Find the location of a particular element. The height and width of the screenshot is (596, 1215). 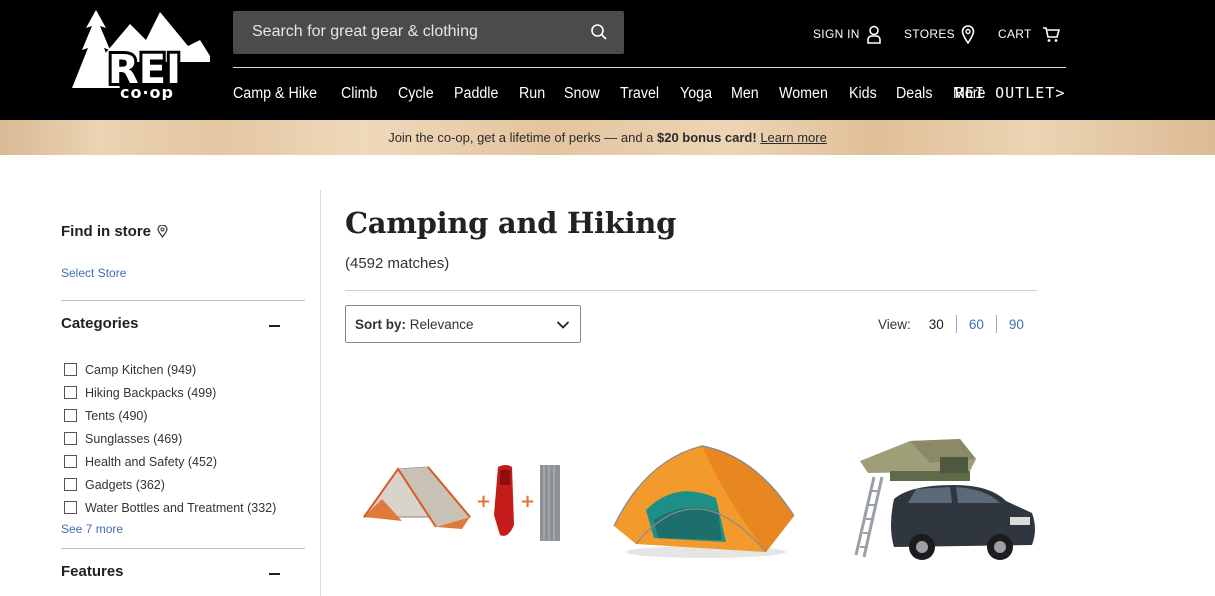

sort-label: Sort by: is located at coordinates (381, 324).